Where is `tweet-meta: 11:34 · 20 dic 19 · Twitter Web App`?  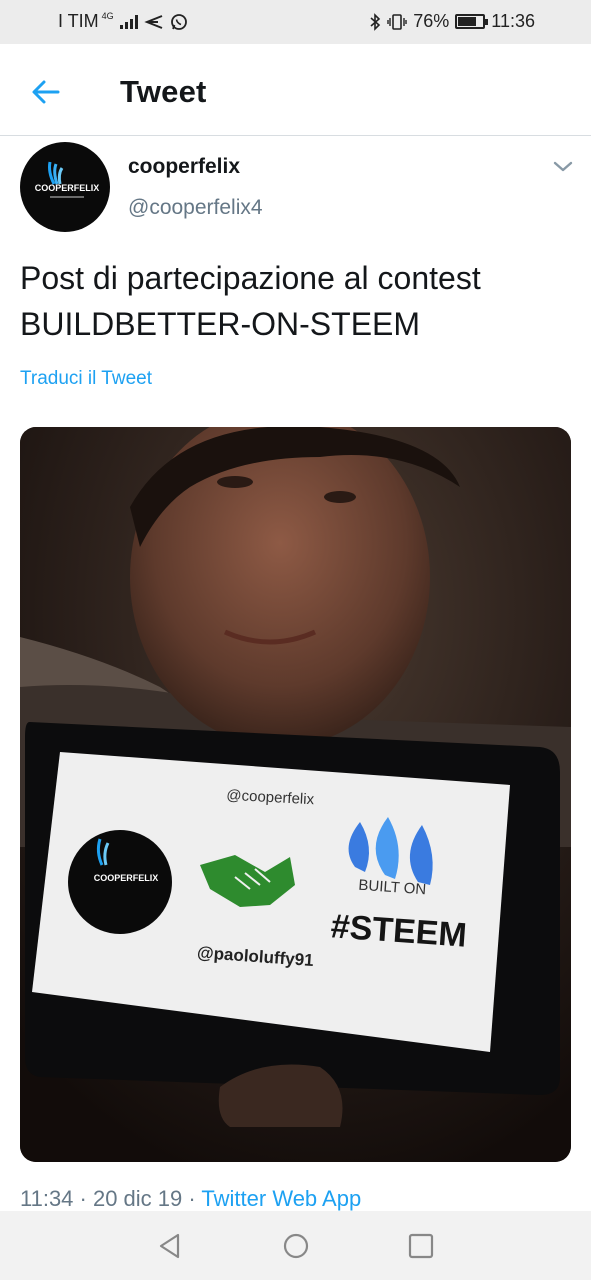
tweet-meta: 11:34 · 20 dic 19 · Twitter Web App is located at coordinates (190, 1199).